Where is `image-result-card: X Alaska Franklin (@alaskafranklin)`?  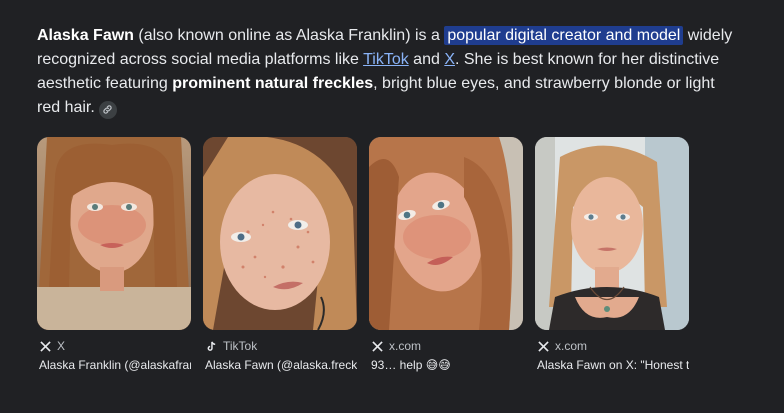 image-result-card: X Alaska Franklin (@alaskafranklin) is located at coordinates (115, 255).